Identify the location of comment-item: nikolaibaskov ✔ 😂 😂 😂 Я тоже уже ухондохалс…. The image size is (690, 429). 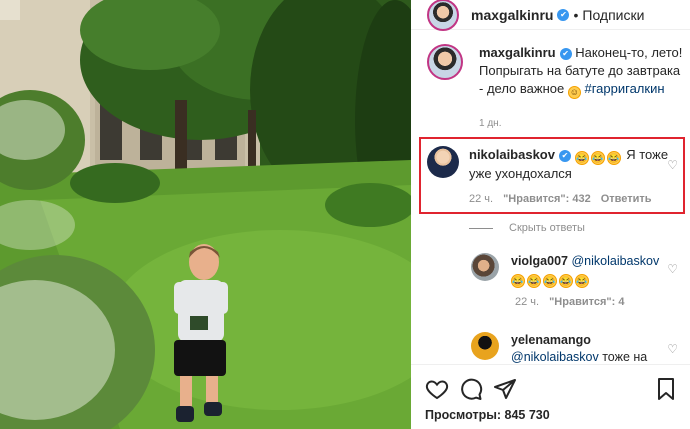
(556, 164).